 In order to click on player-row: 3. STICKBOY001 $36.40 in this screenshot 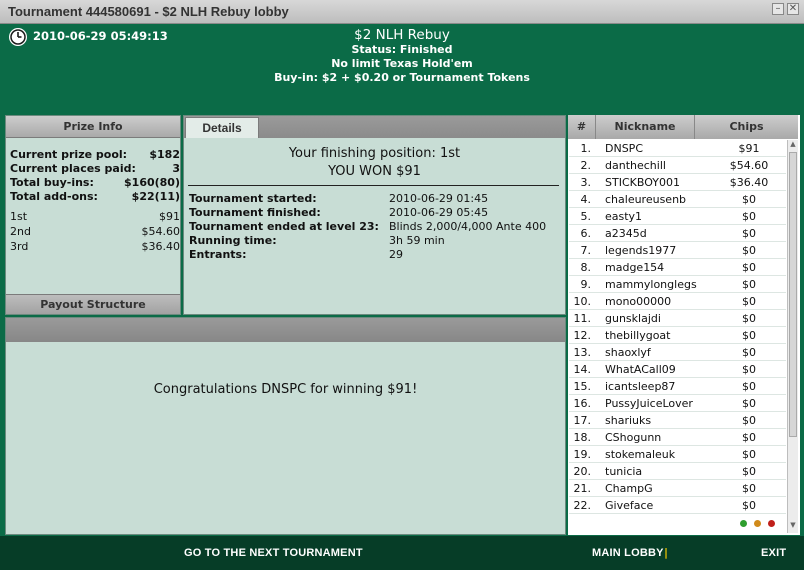, I will do `click(677, 182)`.